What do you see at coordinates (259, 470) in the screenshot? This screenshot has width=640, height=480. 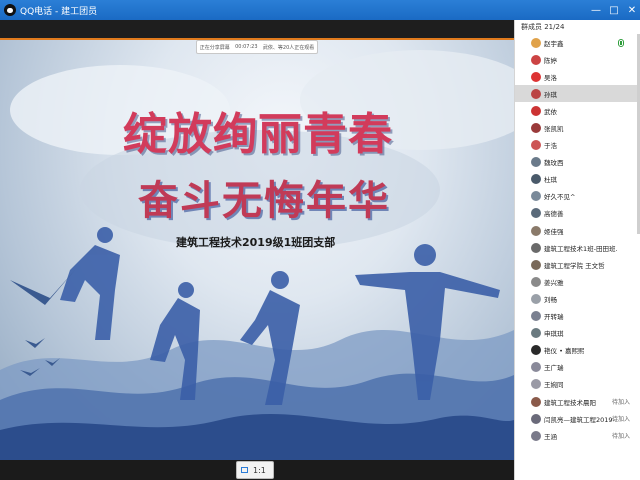 I see `zoom-level: 1:1` at bounding box center [259, 470].